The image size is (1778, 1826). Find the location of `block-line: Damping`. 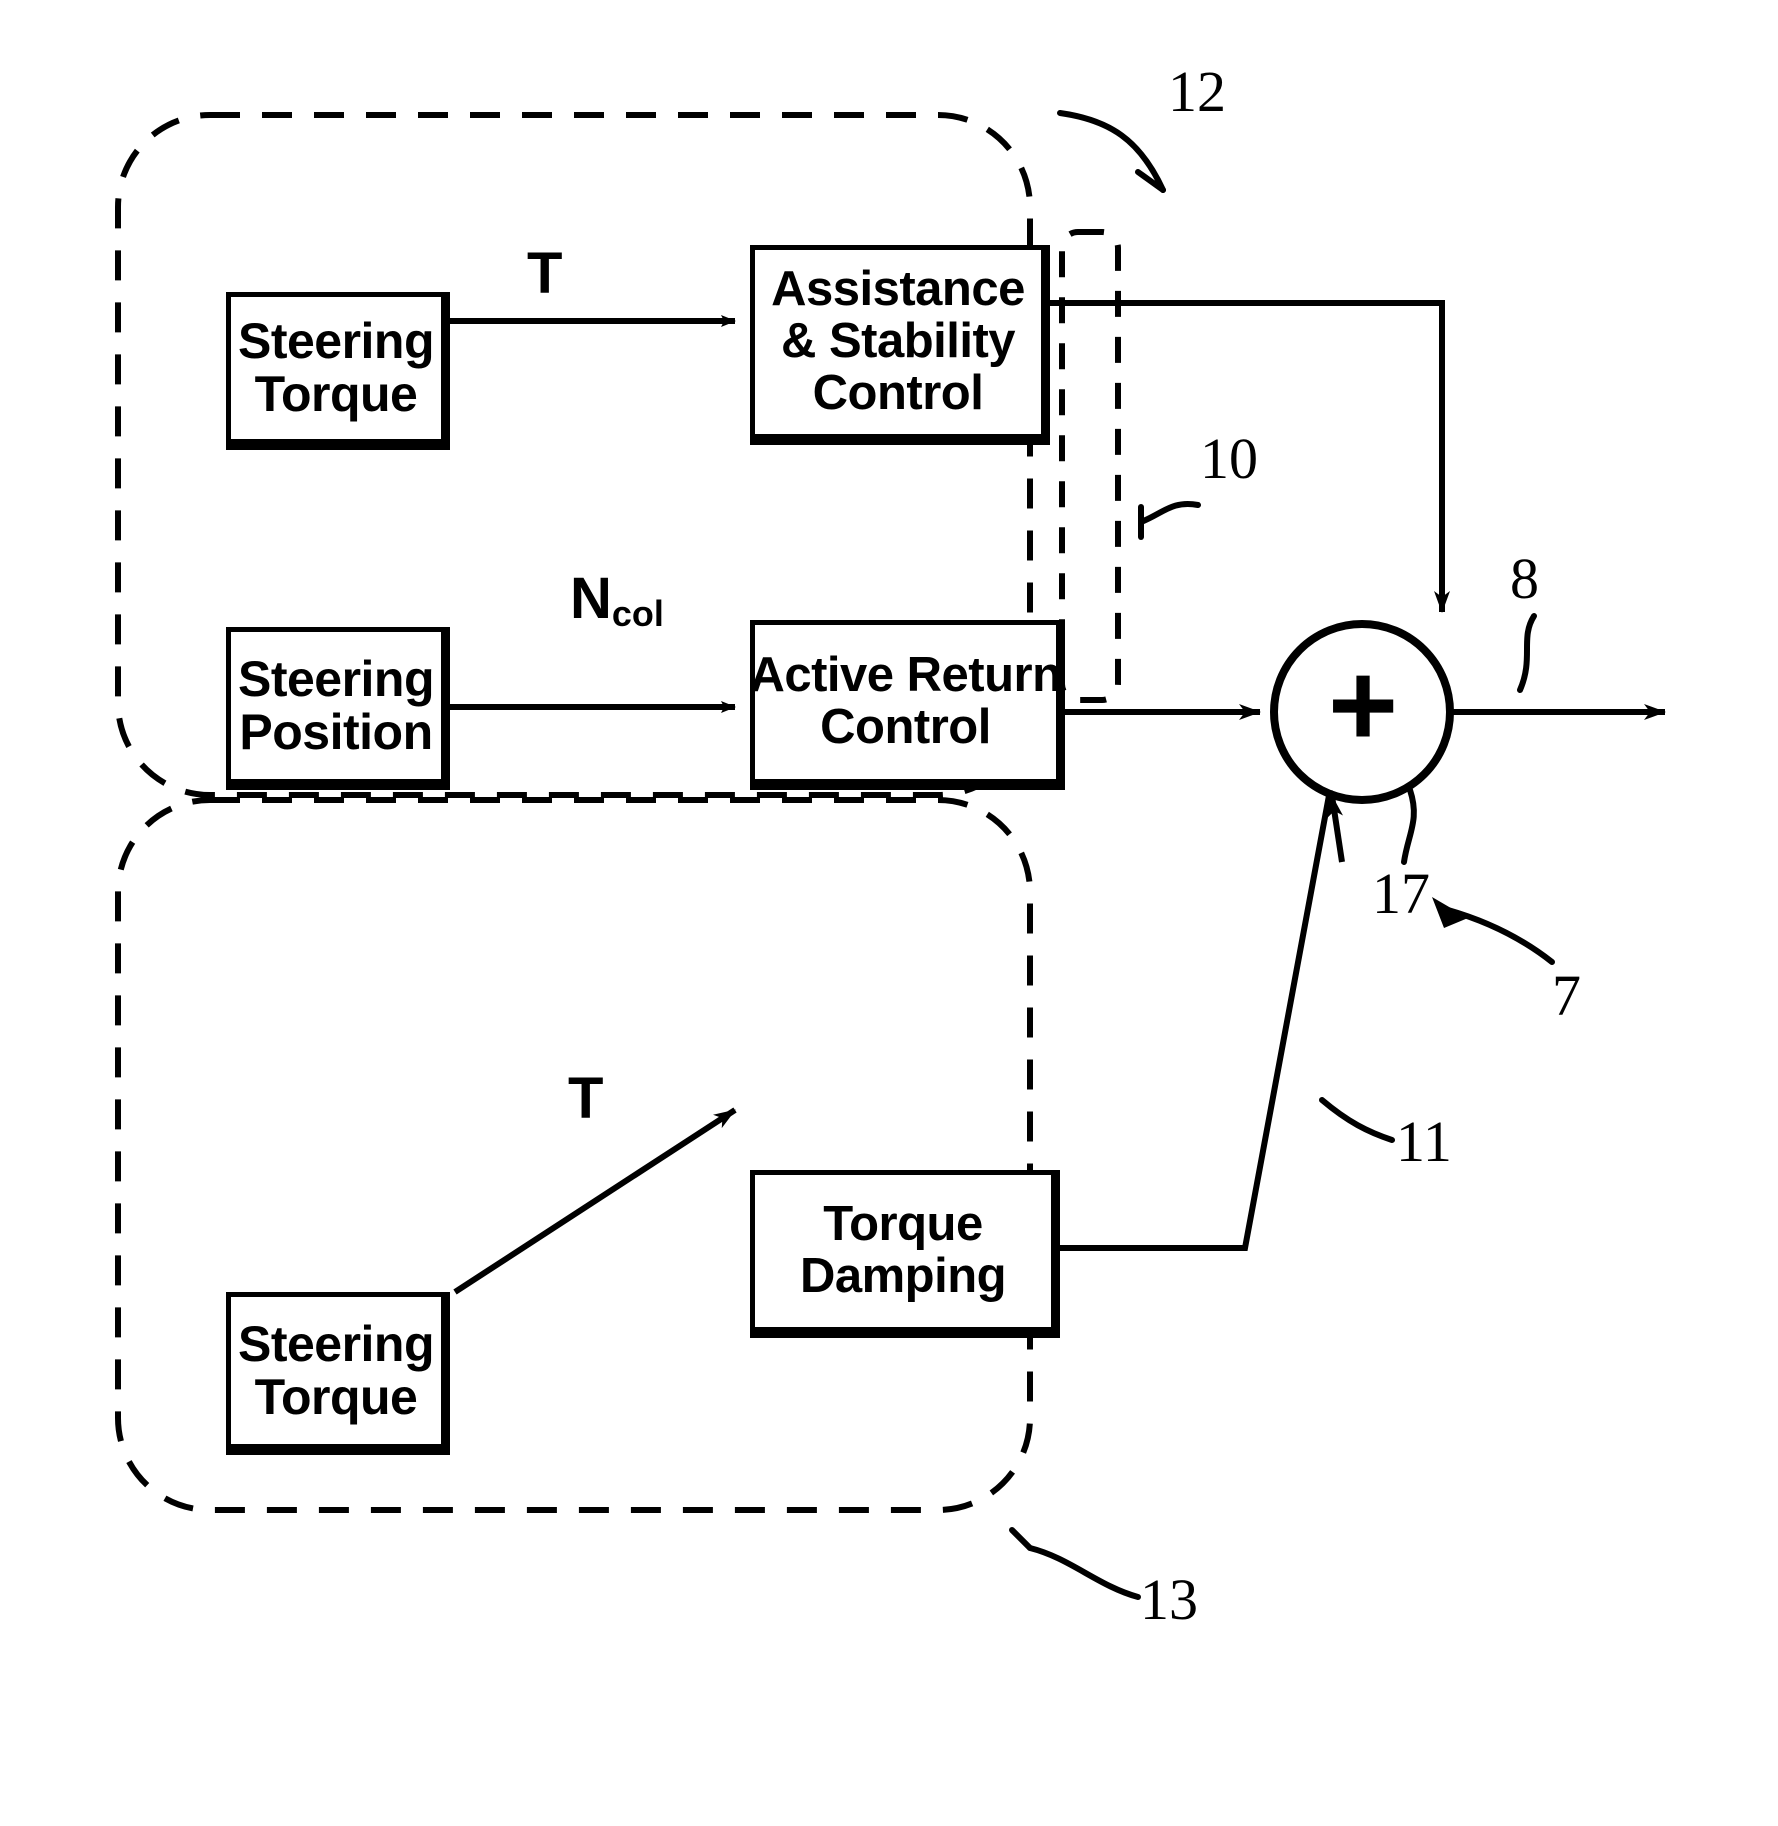

block-line: Damping is located at coordinates (903, 1276).